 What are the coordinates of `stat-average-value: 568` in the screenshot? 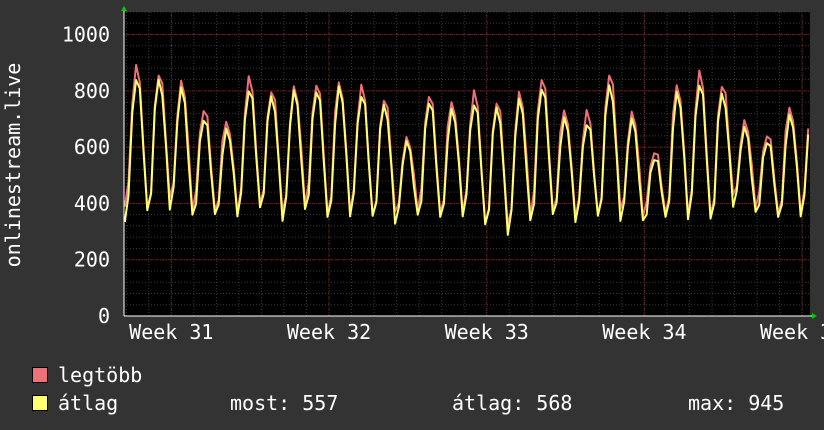 It's located at (554, 403).